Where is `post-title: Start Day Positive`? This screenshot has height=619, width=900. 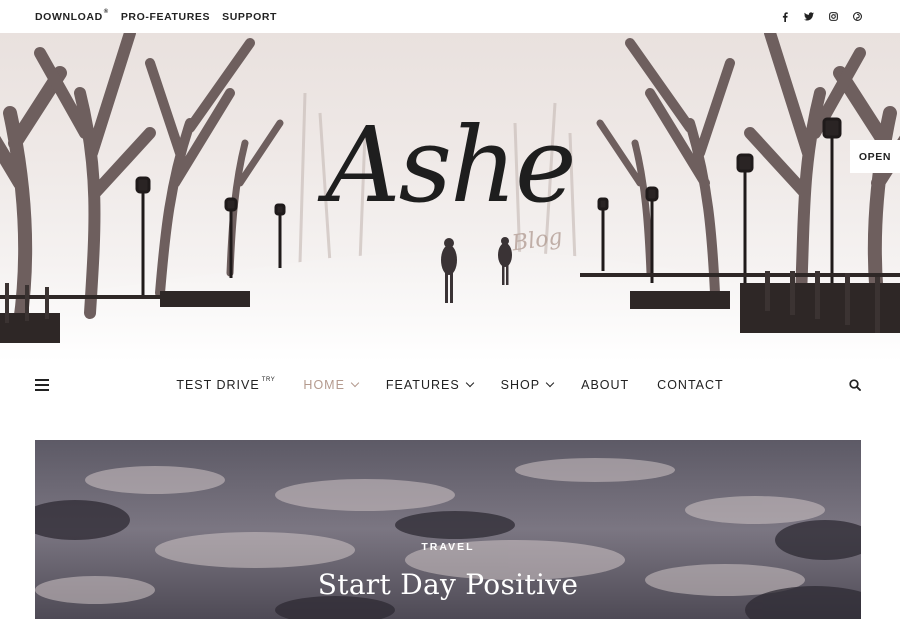
post-title: Start Day Positive is located at coordinates (448, 584).